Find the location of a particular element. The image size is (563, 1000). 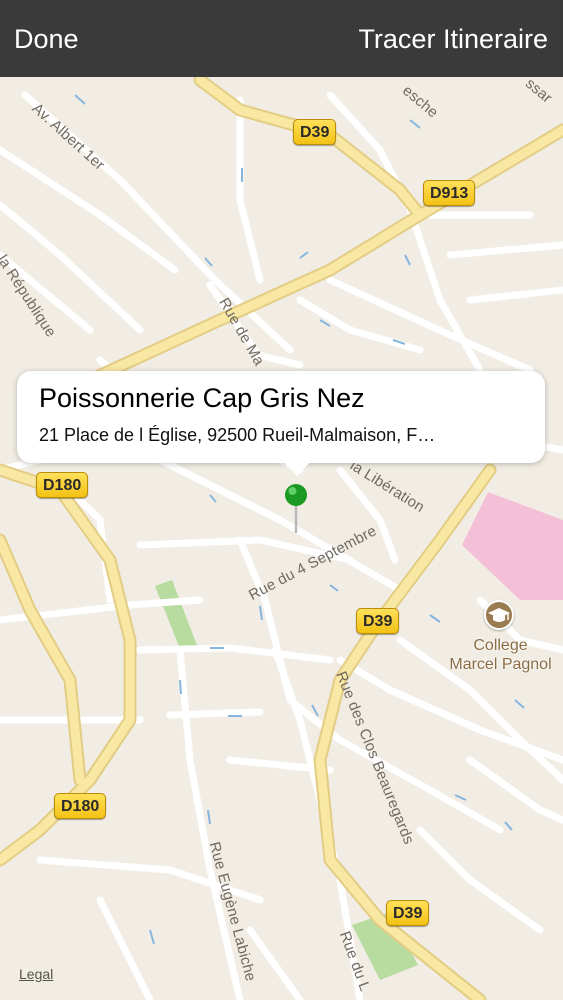

graduation-cap-icon is located at coordinates (499, 615).